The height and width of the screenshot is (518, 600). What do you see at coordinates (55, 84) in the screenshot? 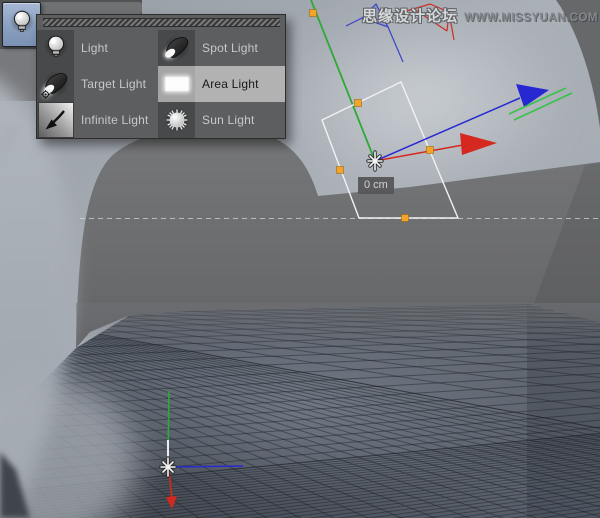
I see `target-light-icon` at bounding box center [55, 84].